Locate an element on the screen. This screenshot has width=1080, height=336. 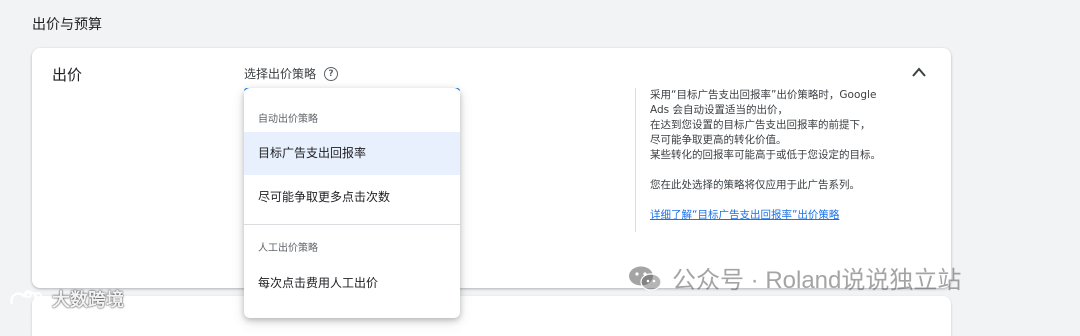
brand-logo-icon is located at coordinates (26, 297).